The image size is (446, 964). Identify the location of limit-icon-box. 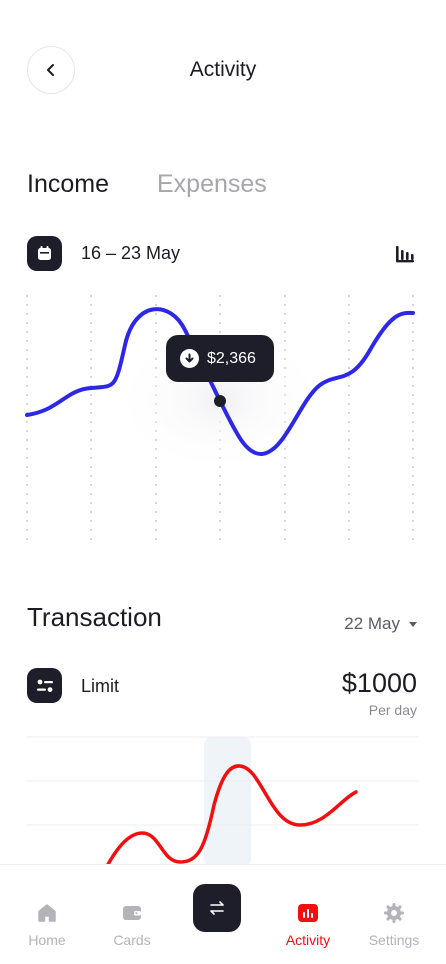
(44, 685).